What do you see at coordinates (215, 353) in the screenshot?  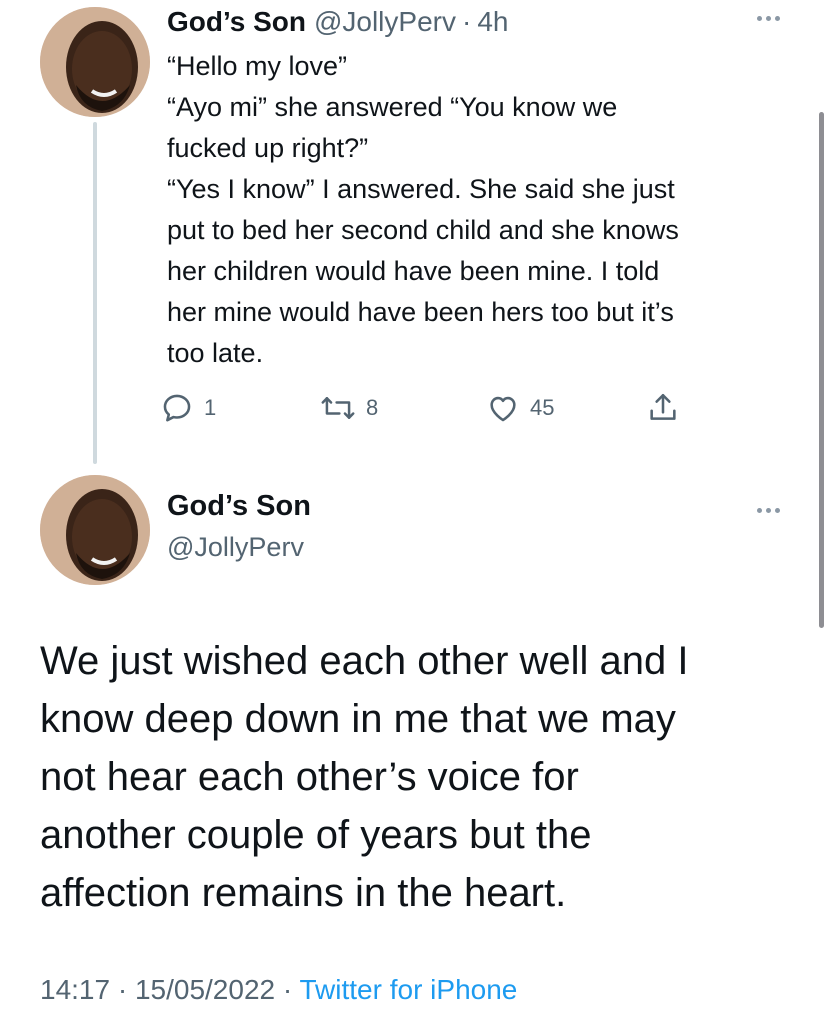 I see `text-line: too late.` at bounding box center [215, 353].